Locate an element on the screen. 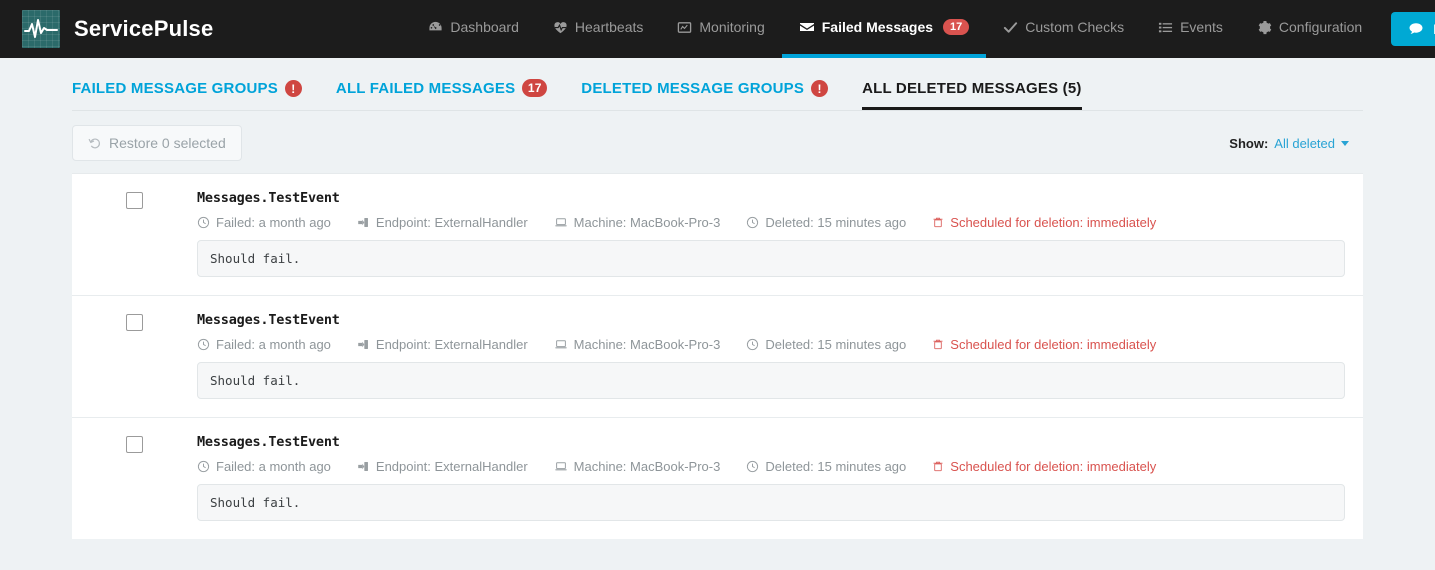 This screenshot has height=570, width=1435. meta-machine: Machine: MacBook-Pro-3 is located at coordinates (637, 222).